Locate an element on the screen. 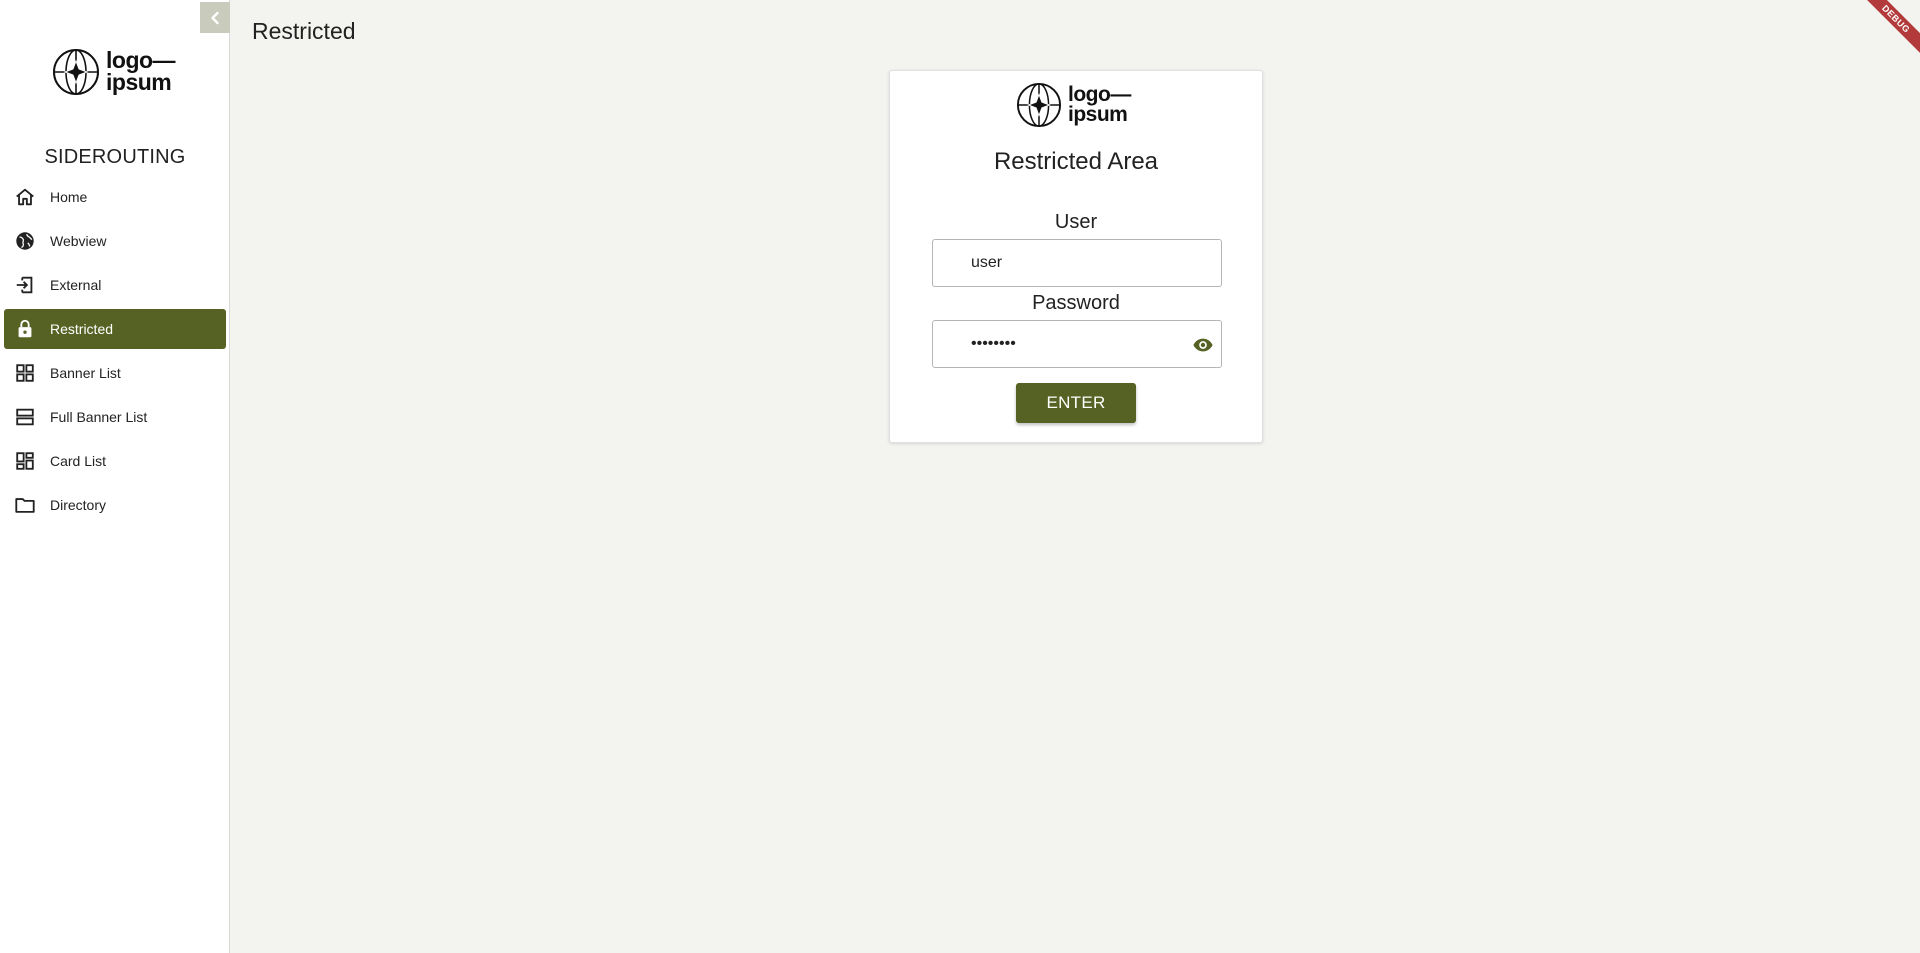 The height and width of the screenshot is (953, 1920). user-input is located at coordinates (1071, 263).